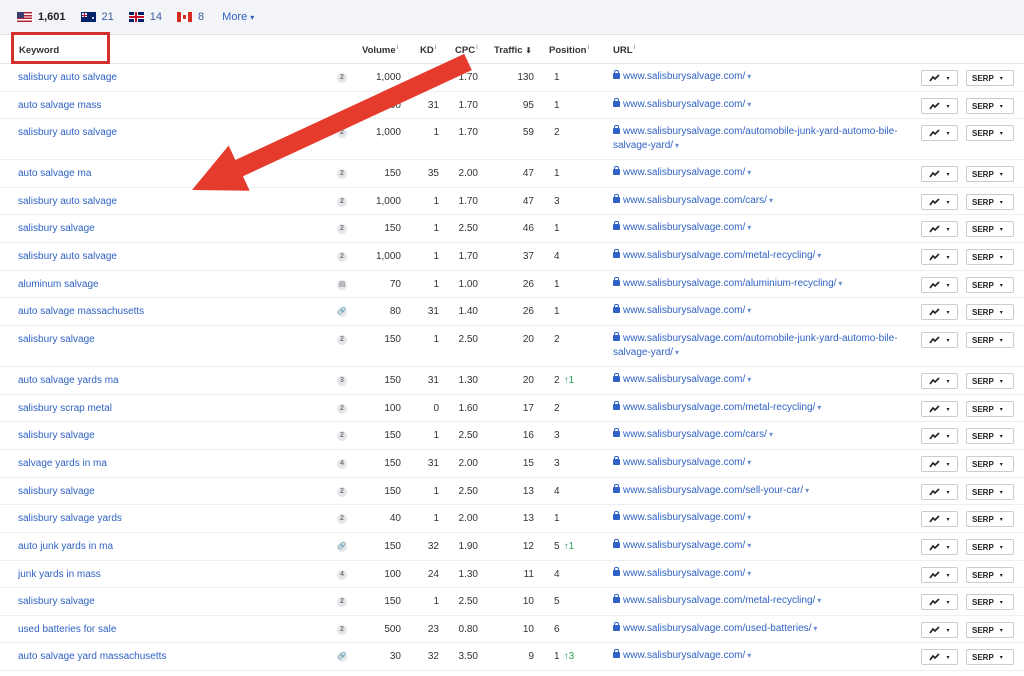  Describe the element at coordinates (763, 491) in the screenshot. I see `url-link: www.salisburysalvage.com/sell-your-car/▾` at that location.